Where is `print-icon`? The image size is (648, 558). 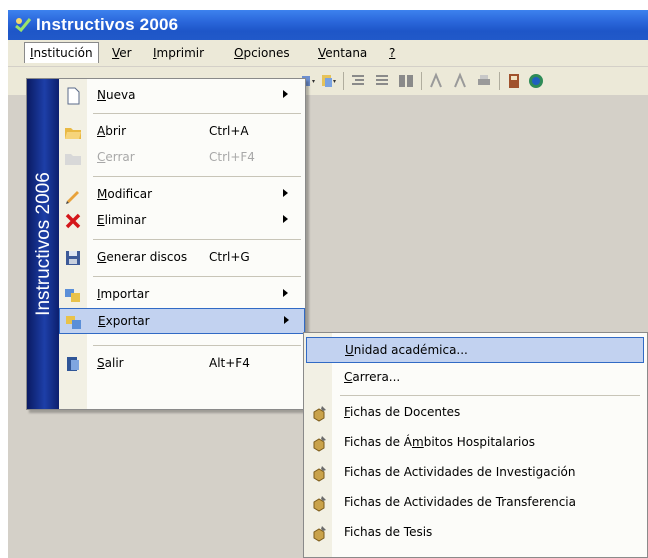
print-icon is located at coordinates (484, 81).